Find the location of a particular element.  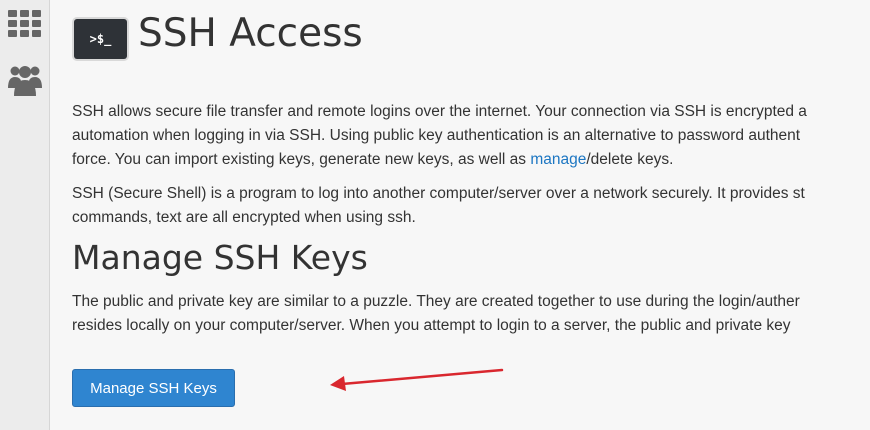

intro-line-3-end: /delete keys. is located at coordinates (630, 159).